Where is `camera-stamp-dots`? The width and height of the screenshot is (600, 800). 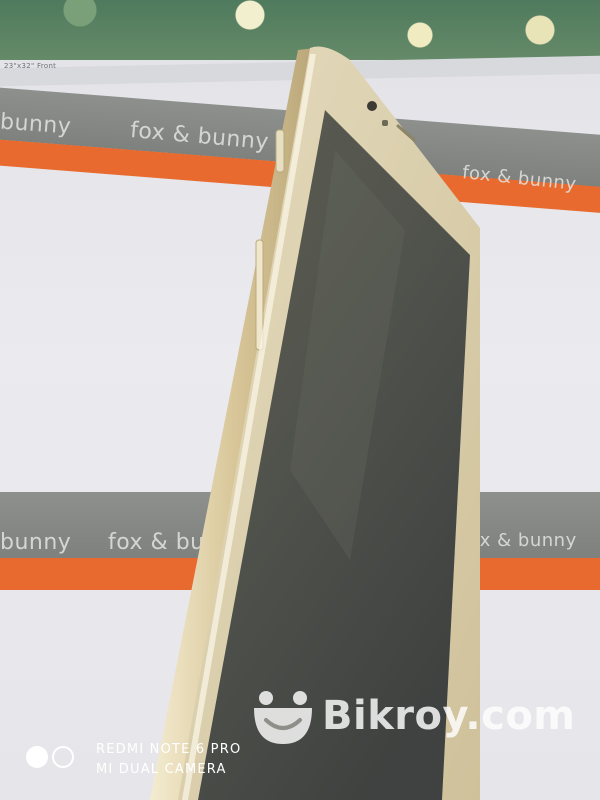 camera-stamp-dots is located at coordinates (52, 757).